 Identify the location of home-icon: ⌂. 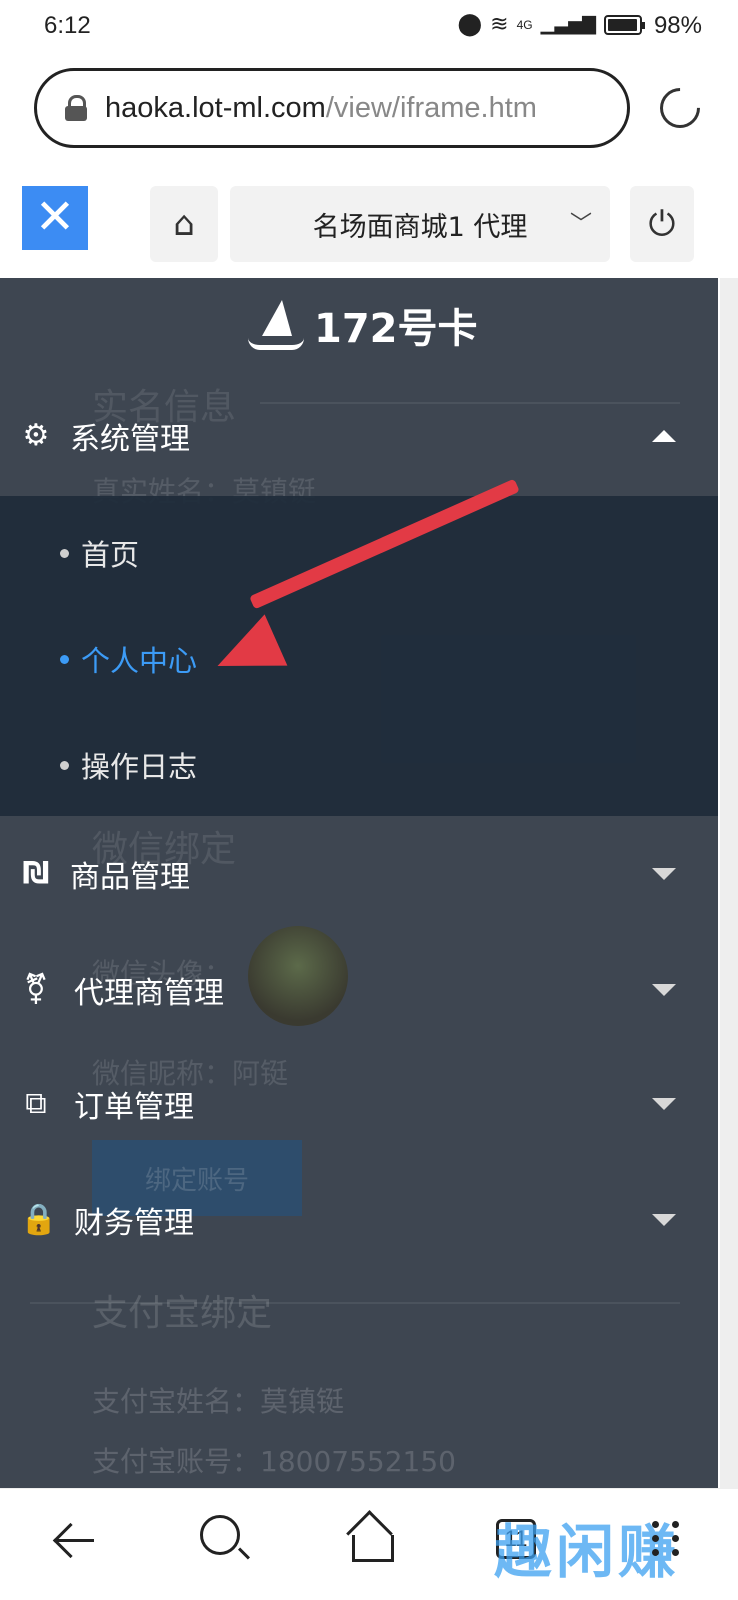
(184, 224).